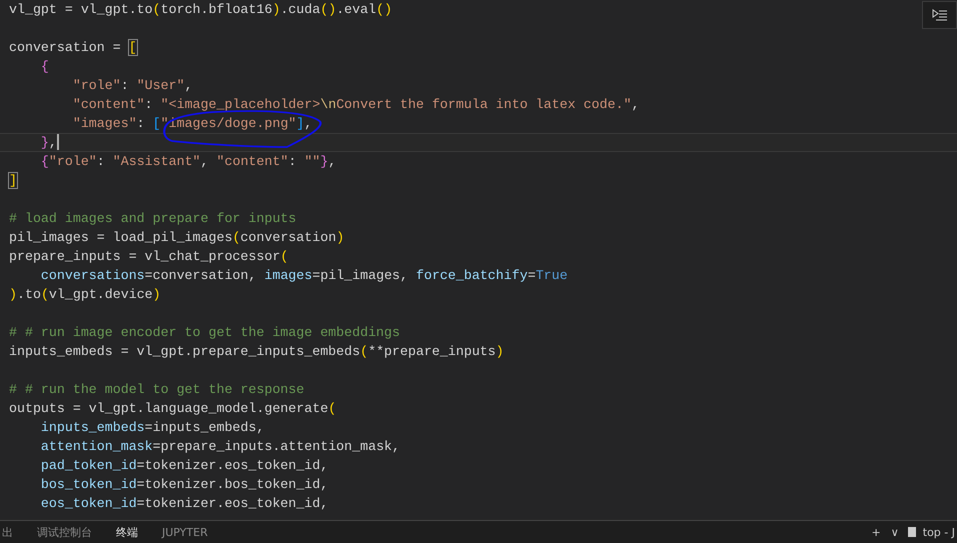 This screenshot has height=543, width=957. I want to click on outline-toggle-button, so click(939, 15).